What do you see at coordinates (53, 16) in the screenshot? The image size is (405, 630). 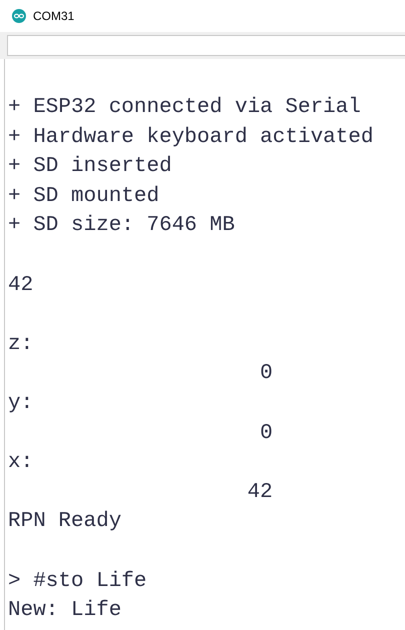 I see `window-title: COM31` at bounding box center [53, 16].